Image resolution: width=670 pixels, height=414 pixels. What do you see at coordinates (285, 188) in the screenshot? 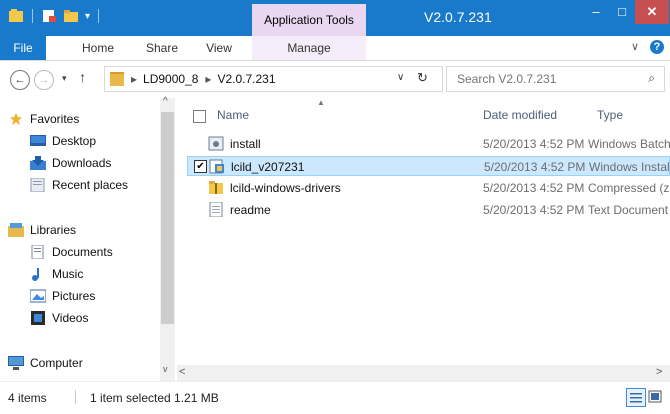
I see `file-name: lcild-windows-drivers` at bounding box center [285, 188].